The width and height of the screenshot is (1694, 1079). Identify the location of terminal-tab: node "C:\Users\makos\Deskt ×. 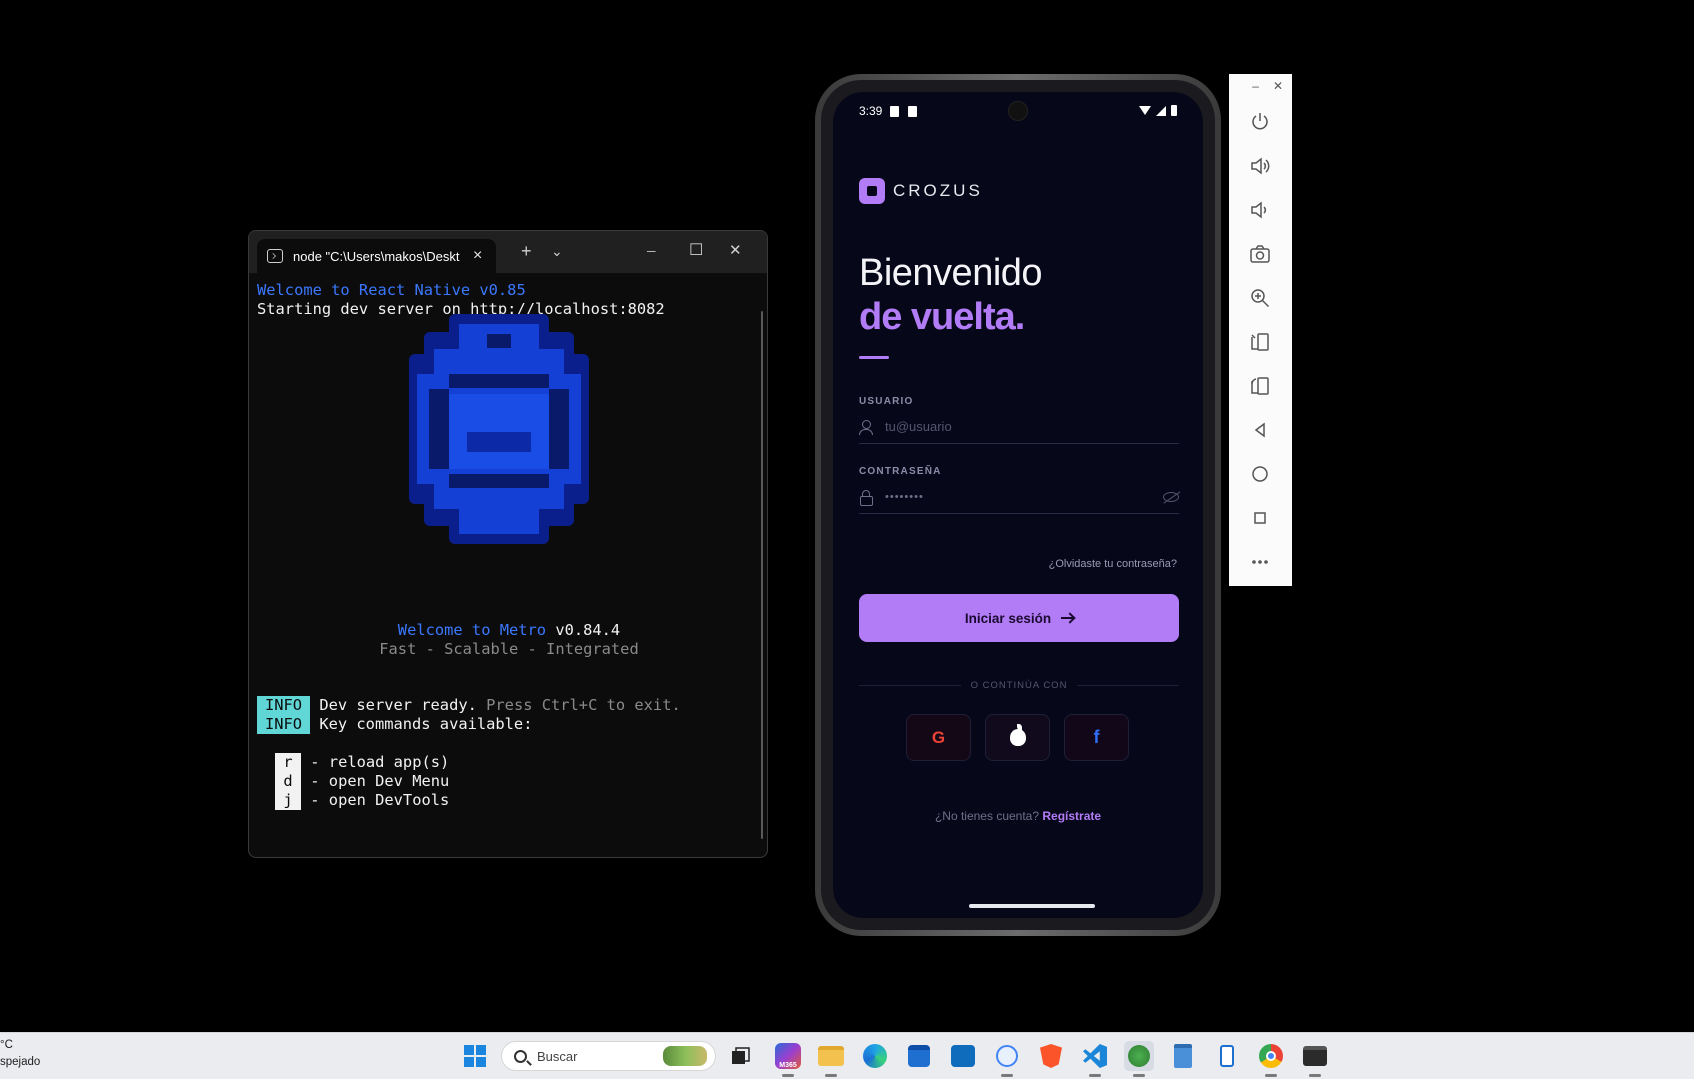
(376, 256).